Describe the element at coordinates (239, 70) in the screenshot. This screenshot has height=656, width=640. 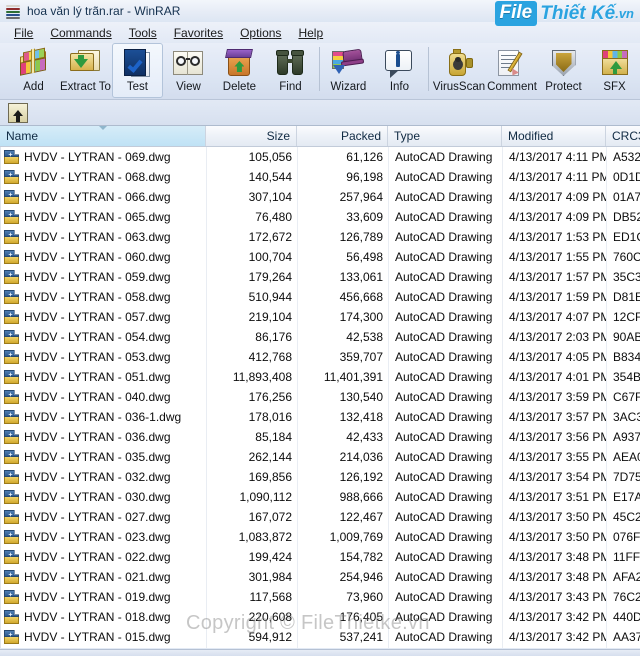
I see `delete-button: Delete` at that location.